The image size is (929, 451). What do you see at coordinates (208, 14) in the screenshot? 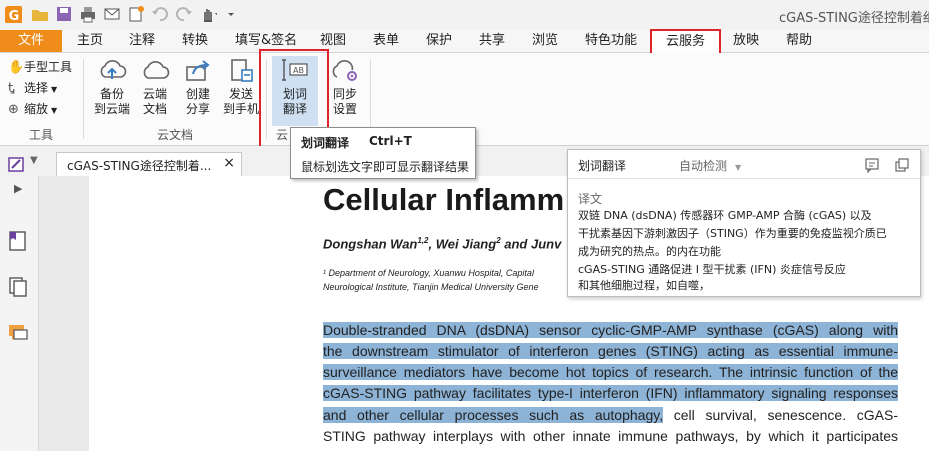
I see `hand-tool-quick-icon` at bounding box center [208, 14].